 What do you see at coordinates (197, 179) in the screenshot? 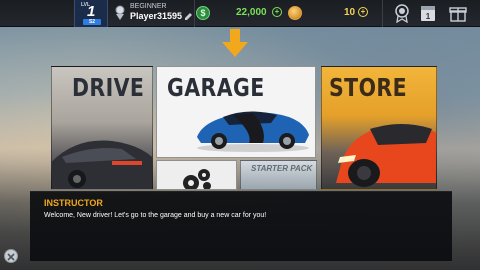
I see `gears-icon` at bounding box center [197, 179].